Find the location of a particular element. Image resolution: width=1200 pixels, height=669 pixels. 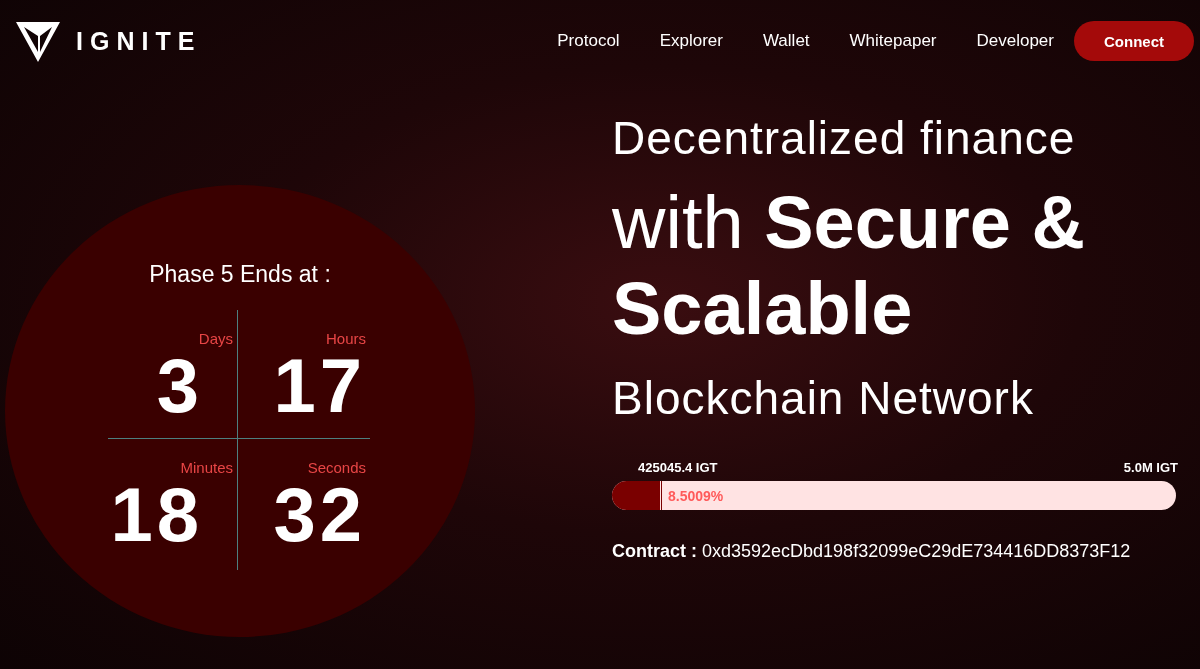

countdown-value: 3 is located at coordinates (179, 386).